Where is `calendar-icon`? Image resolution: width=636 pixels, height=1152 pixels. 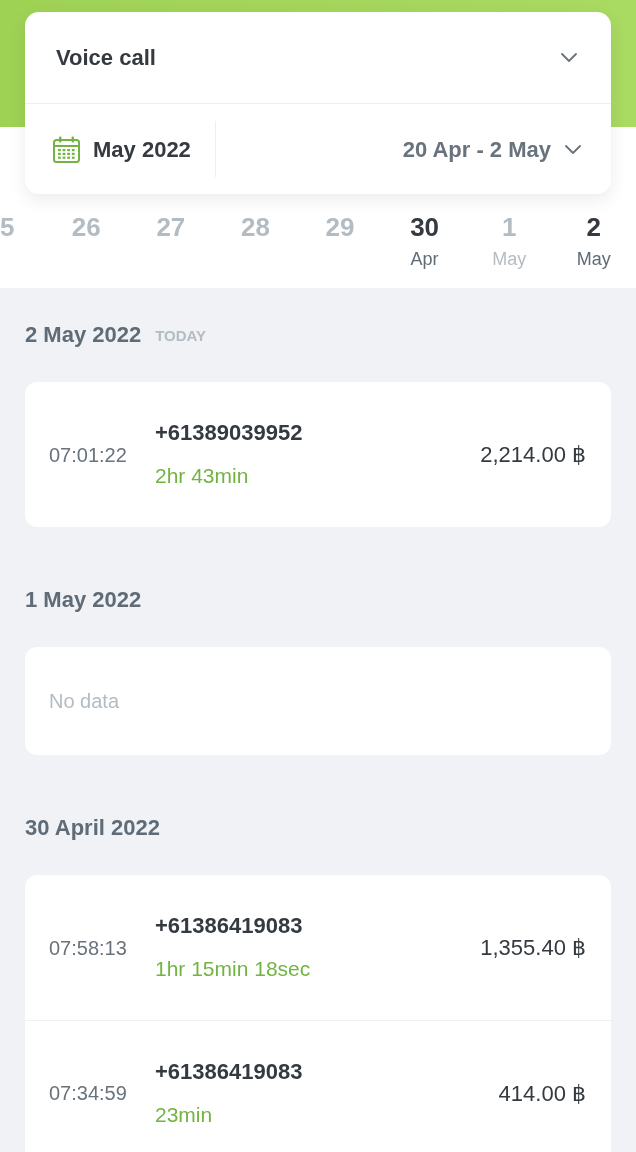 calendar-icon is located at coordinates (66, 149).